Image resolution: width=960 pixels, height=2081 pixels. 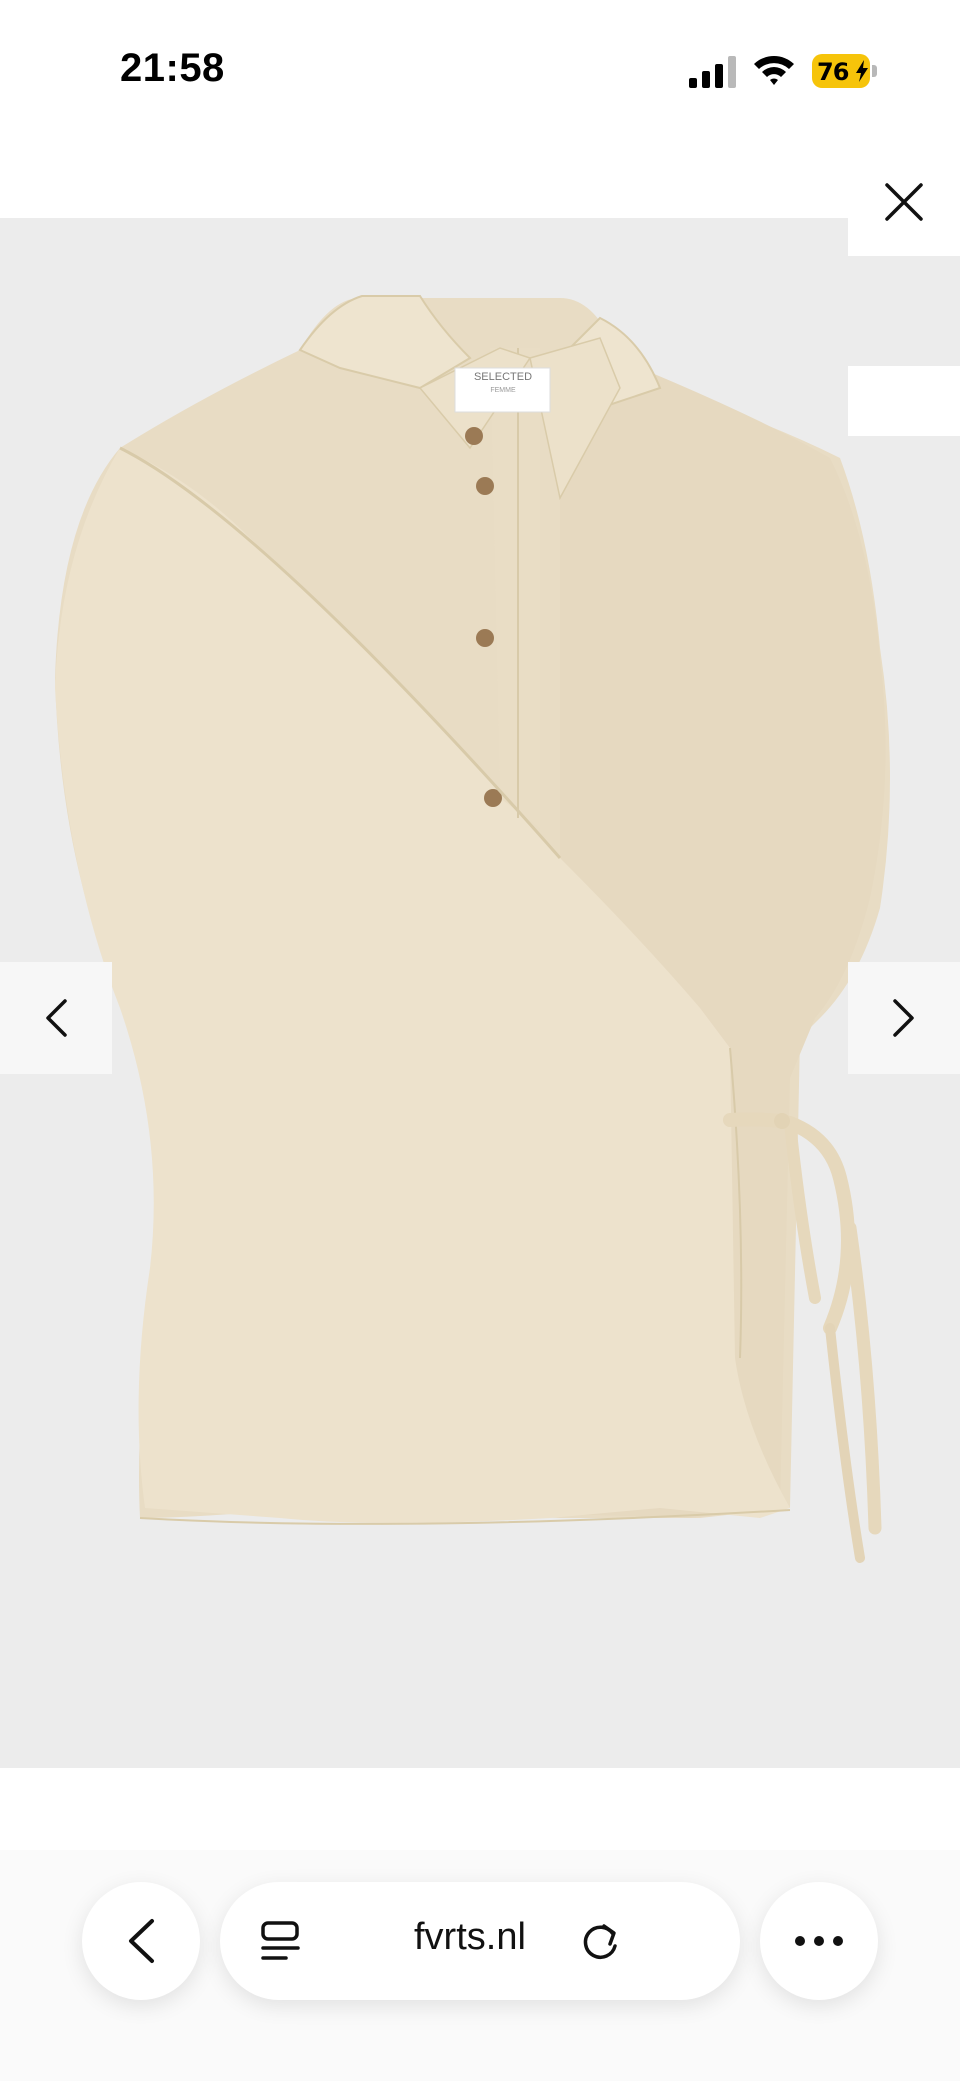 What do you see at coordinates (712, 72) in the screenshot?
I see `signal-icon` at bounding box center [712, 72].